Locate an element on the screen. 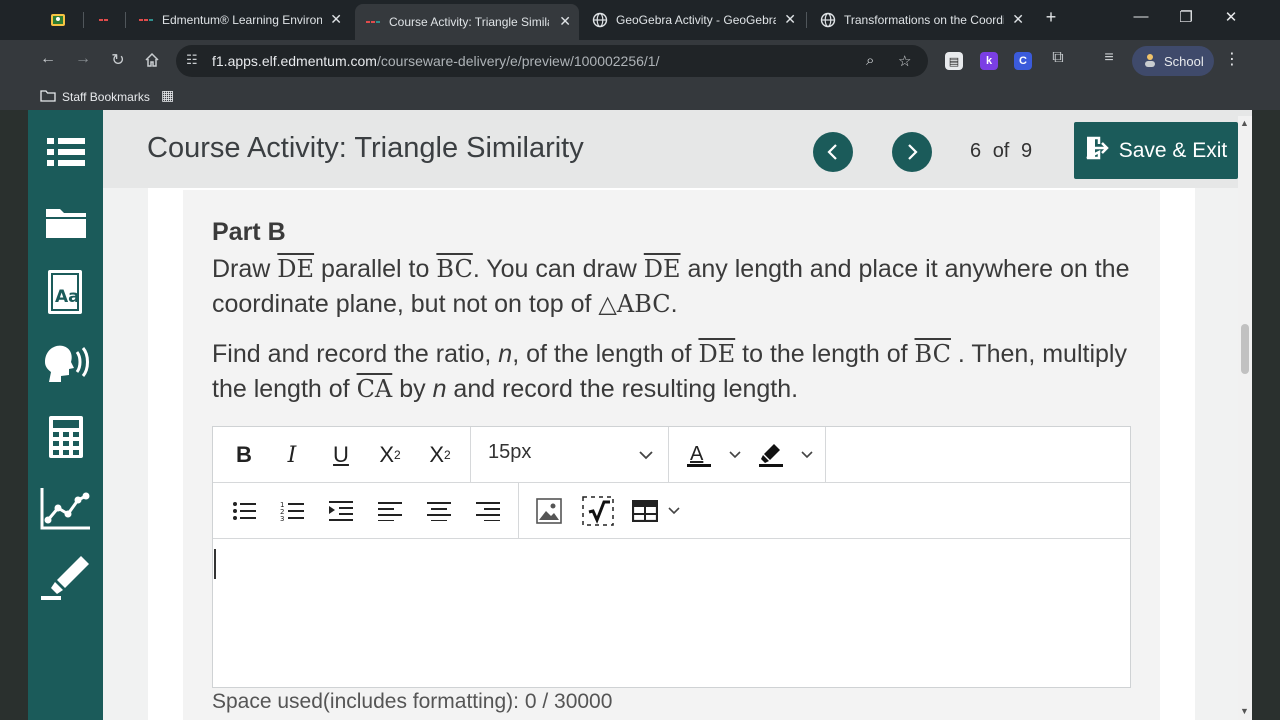  classroom-icon is located at coordinates (58, 20).